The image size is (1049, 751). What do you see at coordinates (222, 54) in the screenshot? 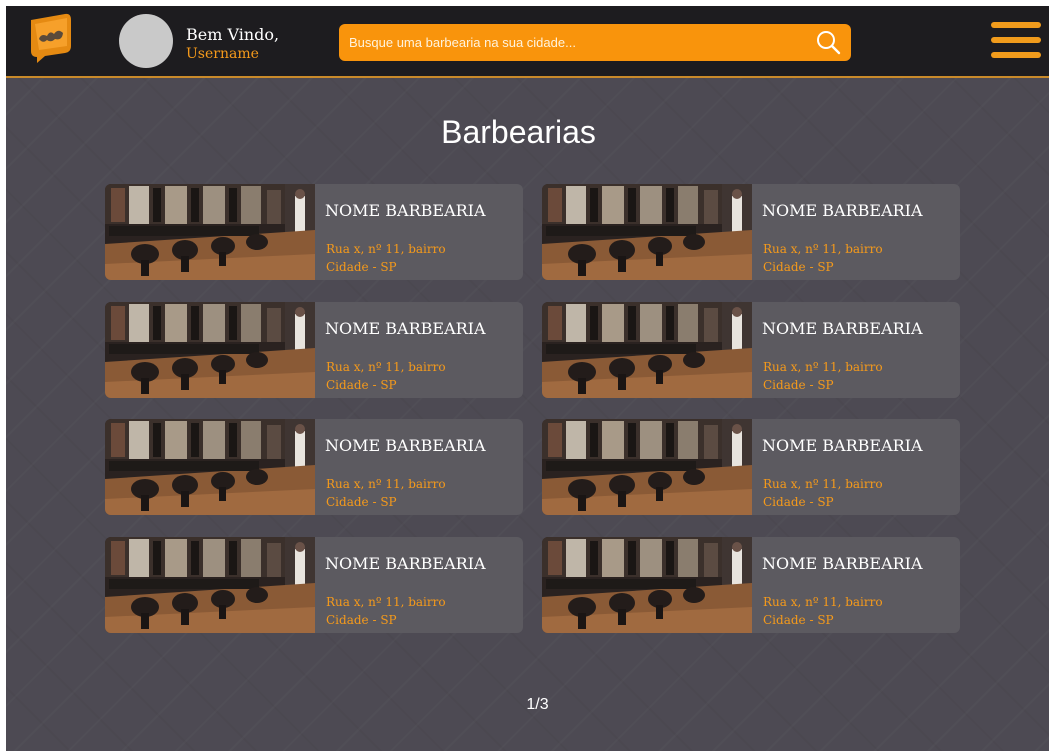
I see `username-link: Username` at bounding box center [222, 54].